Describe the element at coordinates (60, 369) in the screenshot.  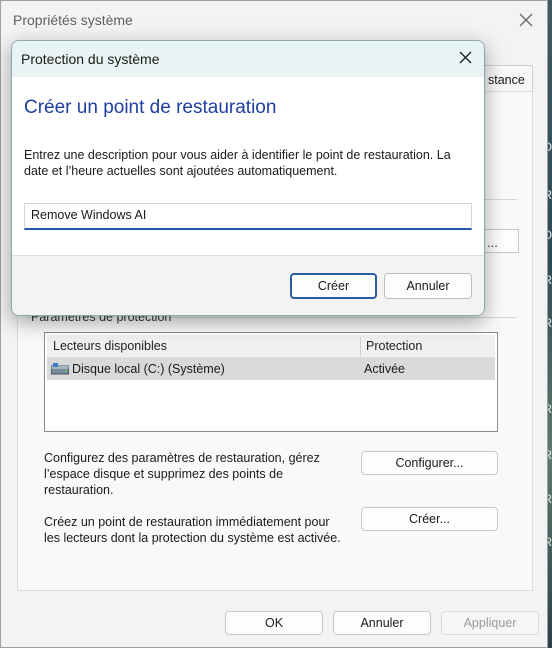
I see `drive-icon` at that location.